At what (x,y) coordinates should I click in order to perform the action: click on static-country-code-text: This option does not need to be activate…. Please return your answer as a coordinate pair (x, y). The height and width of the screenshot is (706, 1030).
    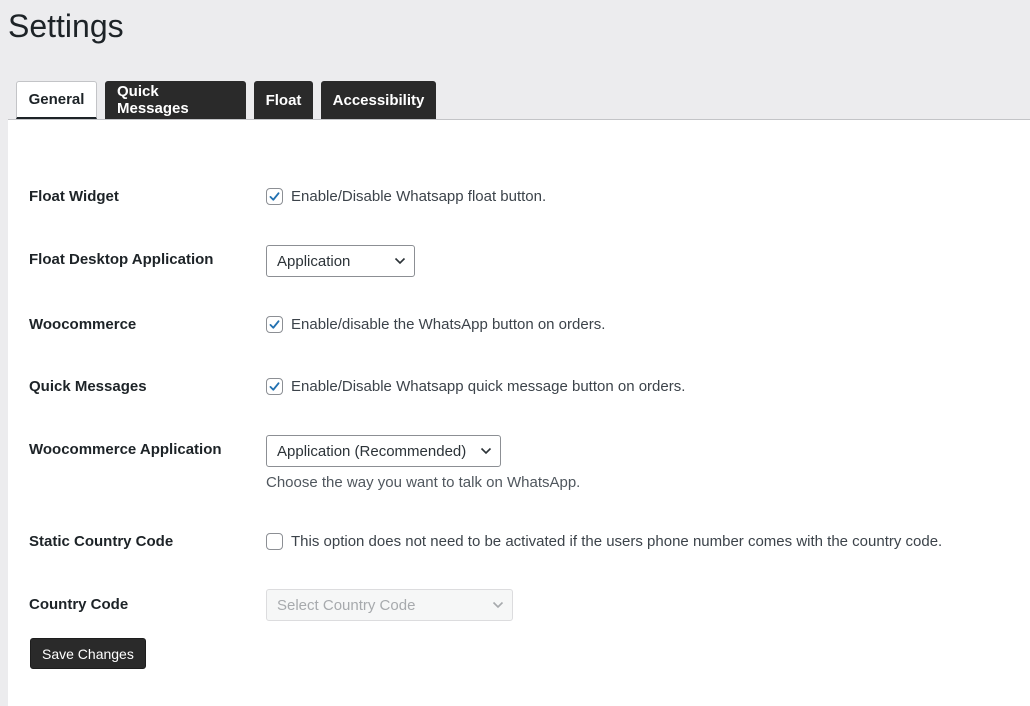
    Looking at the image, I should click on (617, 541).